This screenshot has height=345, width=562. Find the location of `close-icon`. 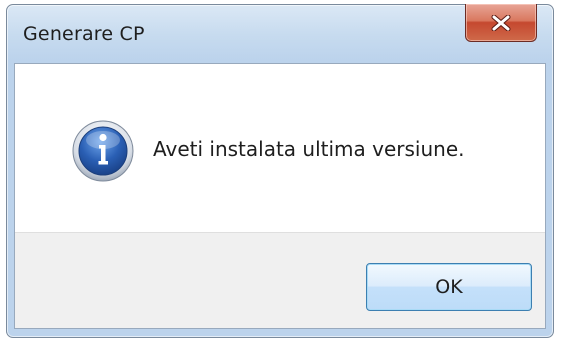

close-icon is located at coordinates (501, 22).